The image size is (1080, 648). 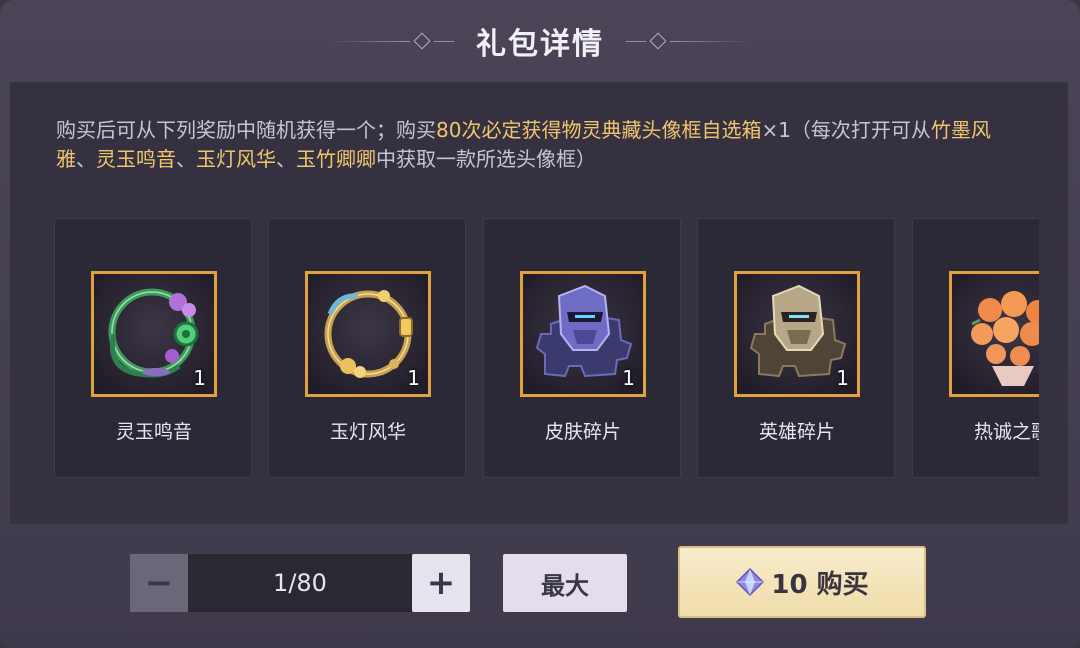 What do you see at coordinates (286, 159) in the screenshot?
I see `desc-sep-3: 、` at bounding box center [286, 159].